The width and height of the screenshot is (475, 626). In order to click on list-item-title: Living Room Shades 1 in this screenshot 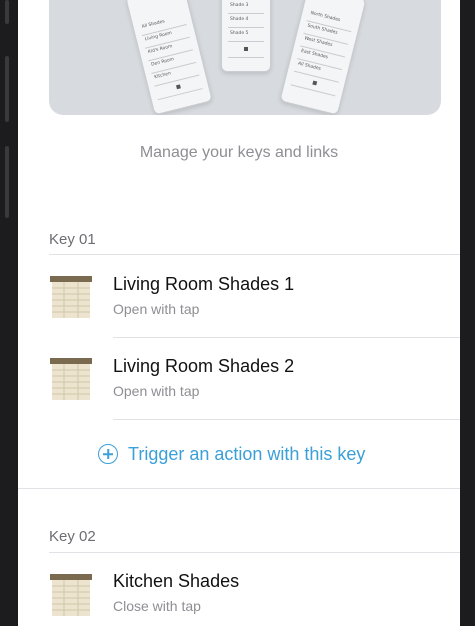, I will do `click(204, 284)`.